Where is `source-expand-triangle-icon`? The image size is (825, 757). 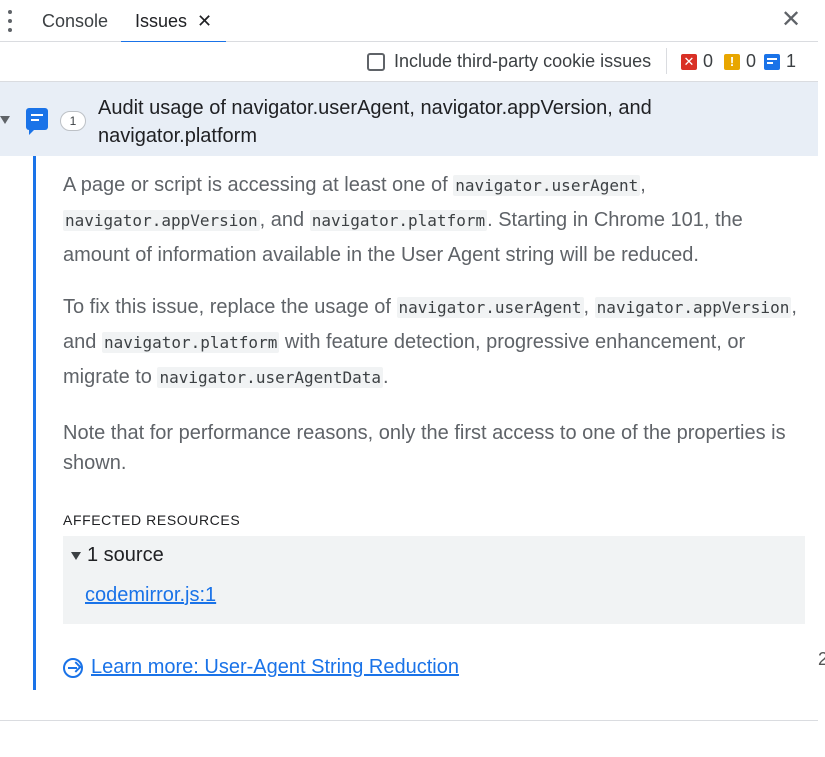 source-expand-triangle-icon is located at coordinates (76, 556).